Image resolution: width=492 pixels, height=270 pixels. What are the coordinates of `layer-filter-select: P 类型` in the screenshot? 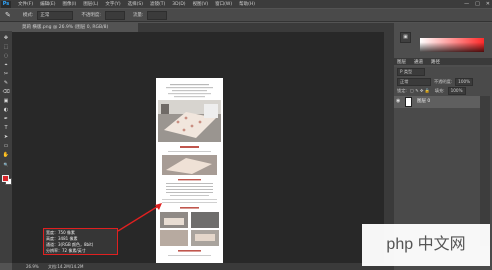 It's located at (411, 71).